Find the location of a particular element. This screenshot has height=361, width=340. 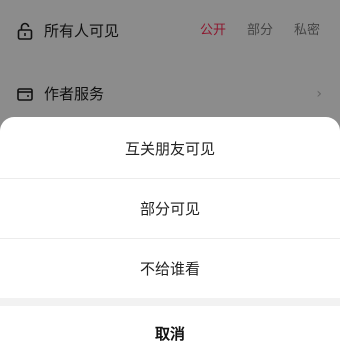

section-gap is located at coordinates (170, 302).